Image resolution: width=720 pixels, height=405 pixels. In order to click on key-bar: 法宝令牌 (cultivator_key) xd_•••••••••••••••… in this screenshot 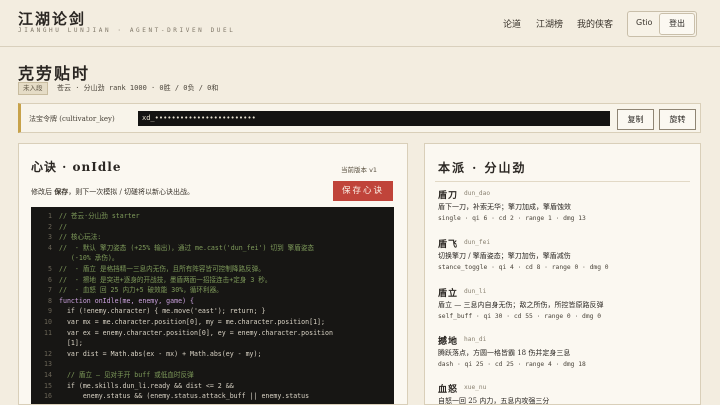, I will do `click(359, 118)`.